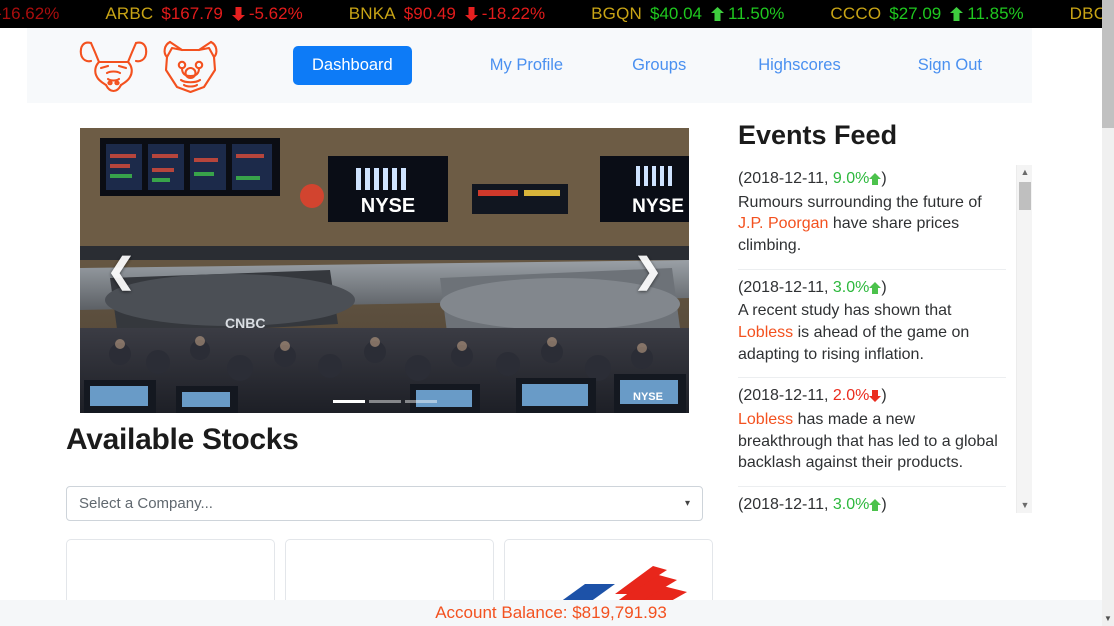 This screenshot has height=626, width=1114. I want to click on ticker-item: ARBC $167.79 -5.62%, so click(203, 14).